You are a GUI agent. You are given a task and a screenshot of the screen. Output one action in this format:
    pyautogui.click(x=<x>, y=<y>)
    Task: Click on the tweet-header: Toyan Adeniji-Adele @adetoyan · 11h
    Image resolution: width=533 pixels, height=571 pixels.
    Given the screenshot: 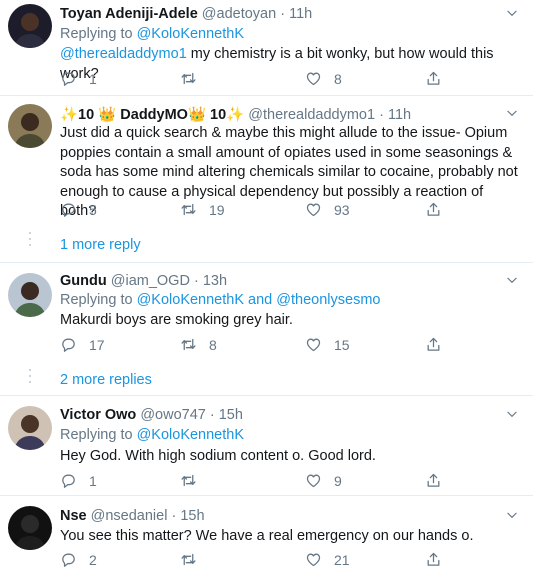 What is the action you would take?
    pyautogui.click(x=186, y=14)
    